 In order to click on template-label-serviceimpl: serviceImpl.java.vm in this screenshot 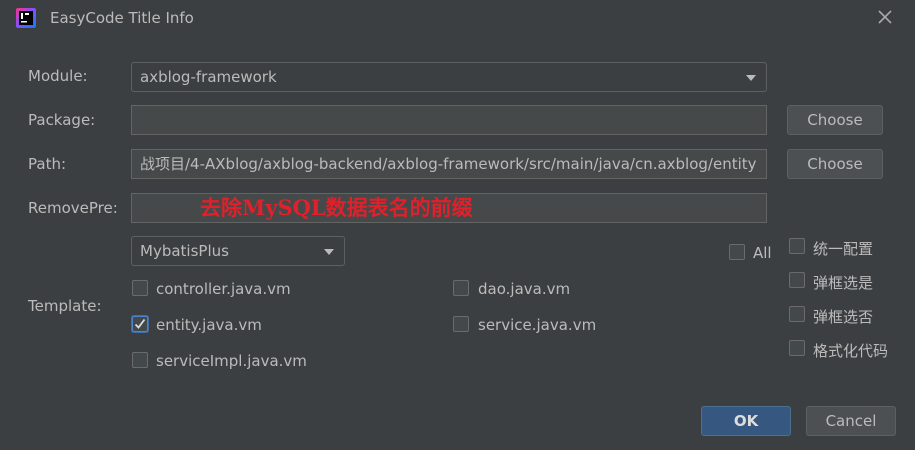, I will do `click(231, 361)`.